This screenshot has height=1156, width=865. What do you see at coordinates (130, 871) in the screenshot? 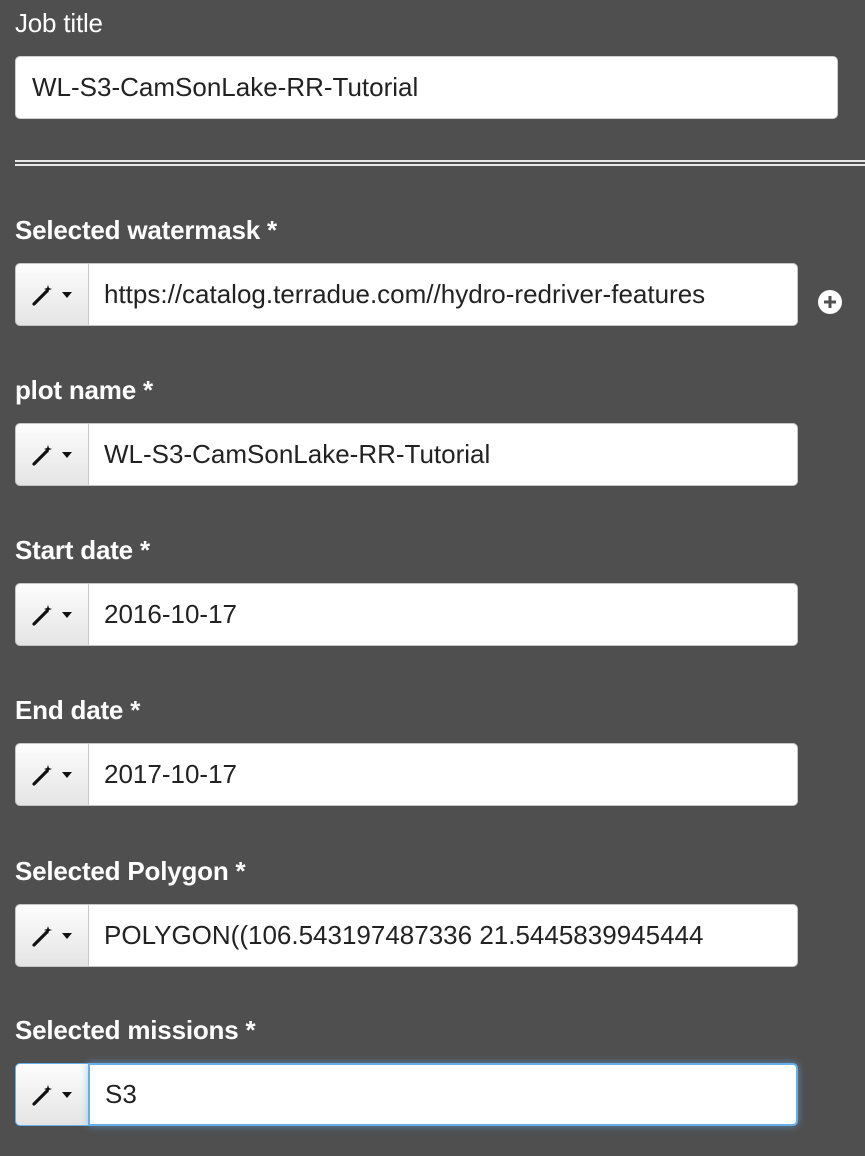
I see `polygon-label: Selected Polygon *` at bounding box center [130, 871].